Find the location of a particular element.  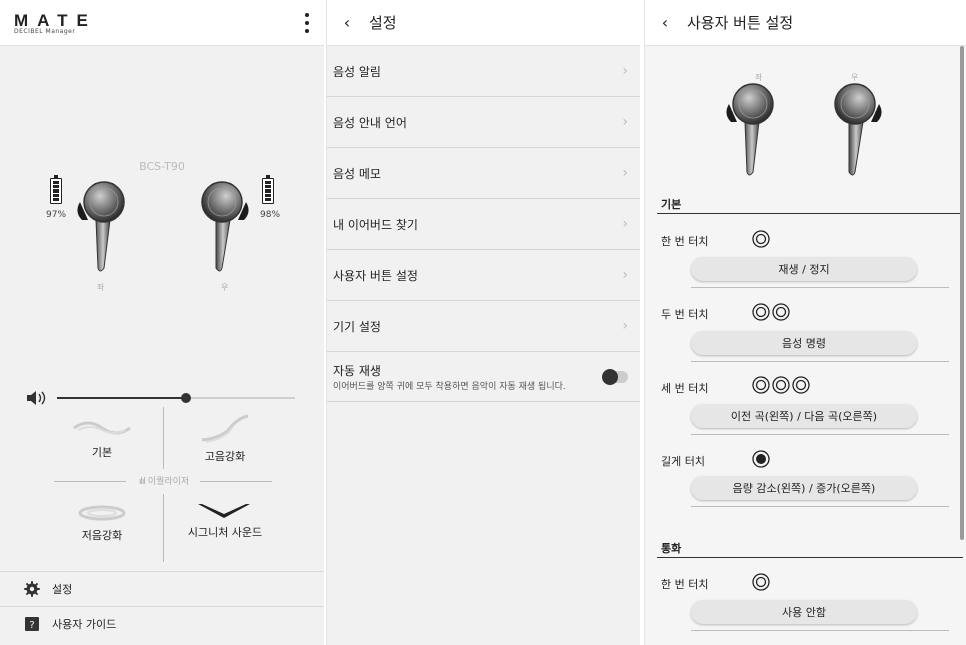

menu-settings: 설정 is located at coordinates (162, 588).